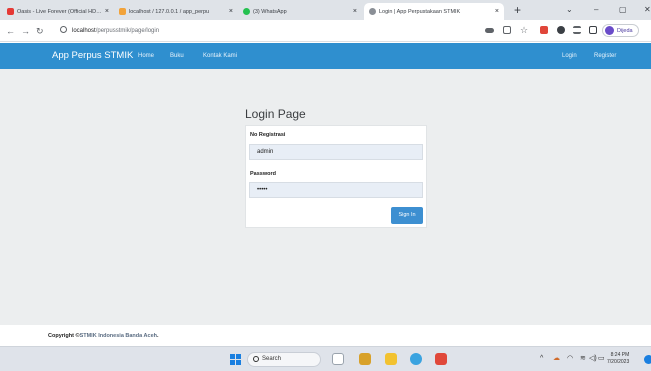  I want to click on forward-icon: →, so click(25, 31).